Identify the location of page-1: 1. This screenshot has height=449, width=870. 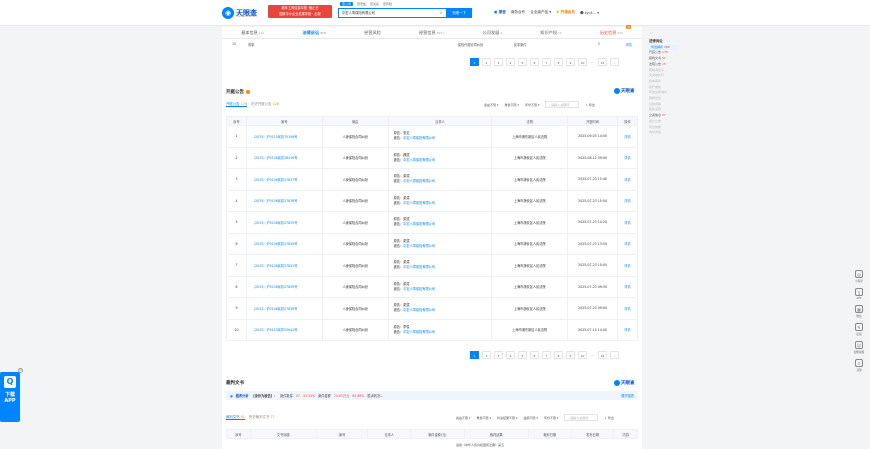
(474, 355).